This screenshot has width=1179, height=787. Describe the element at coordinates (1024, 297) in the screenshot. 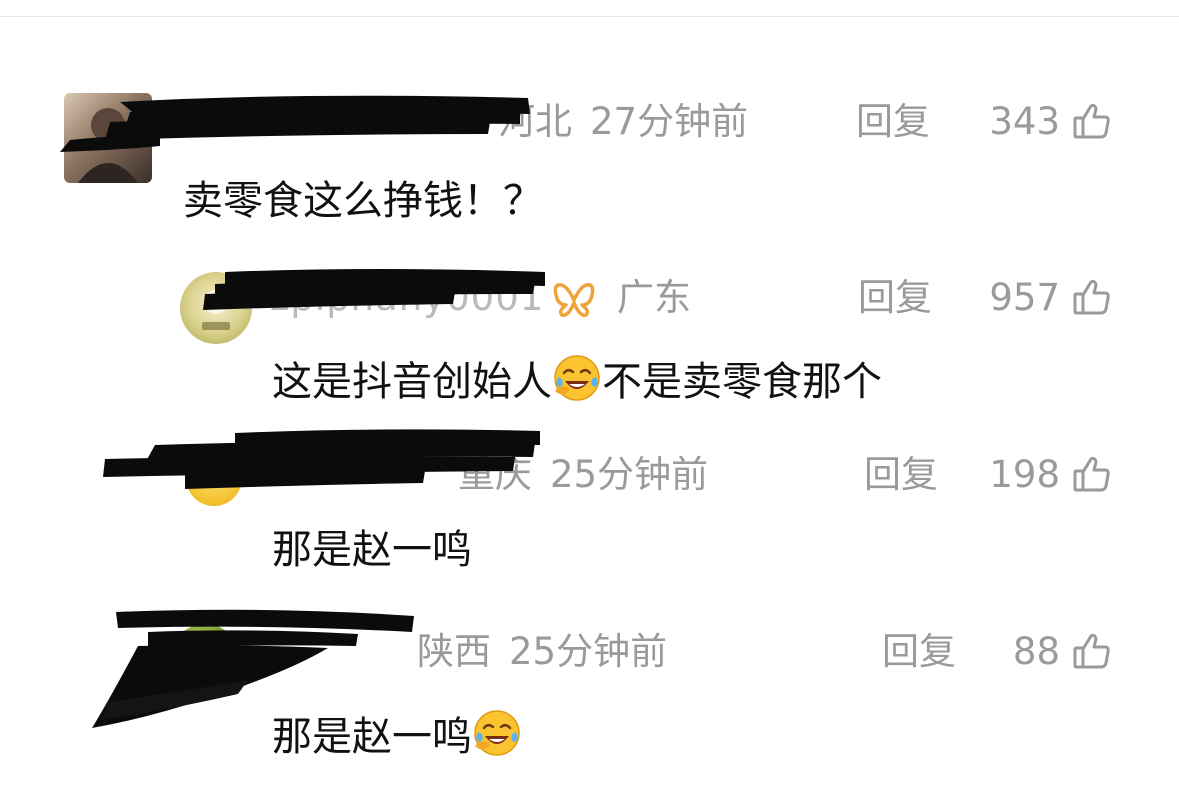

I see `like-count: 957` at that location.